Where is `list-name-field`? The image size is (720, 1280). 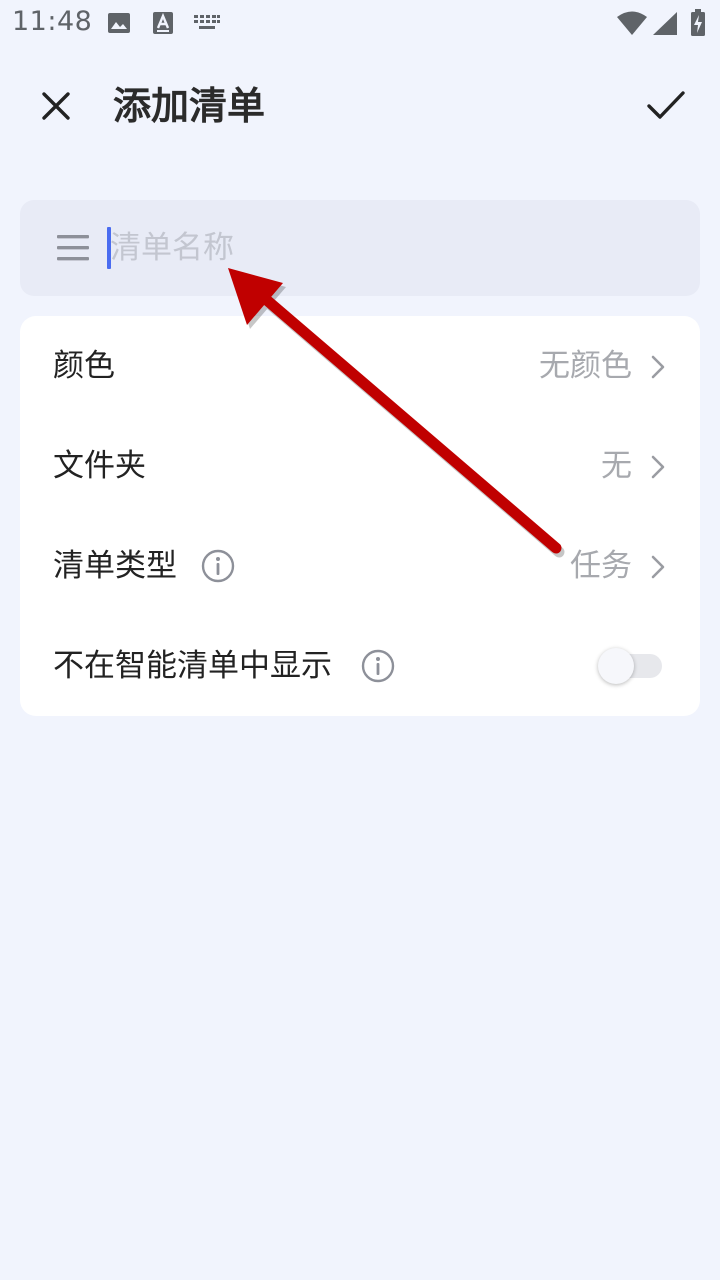
list-name-field is located at coordinates (360, 248).